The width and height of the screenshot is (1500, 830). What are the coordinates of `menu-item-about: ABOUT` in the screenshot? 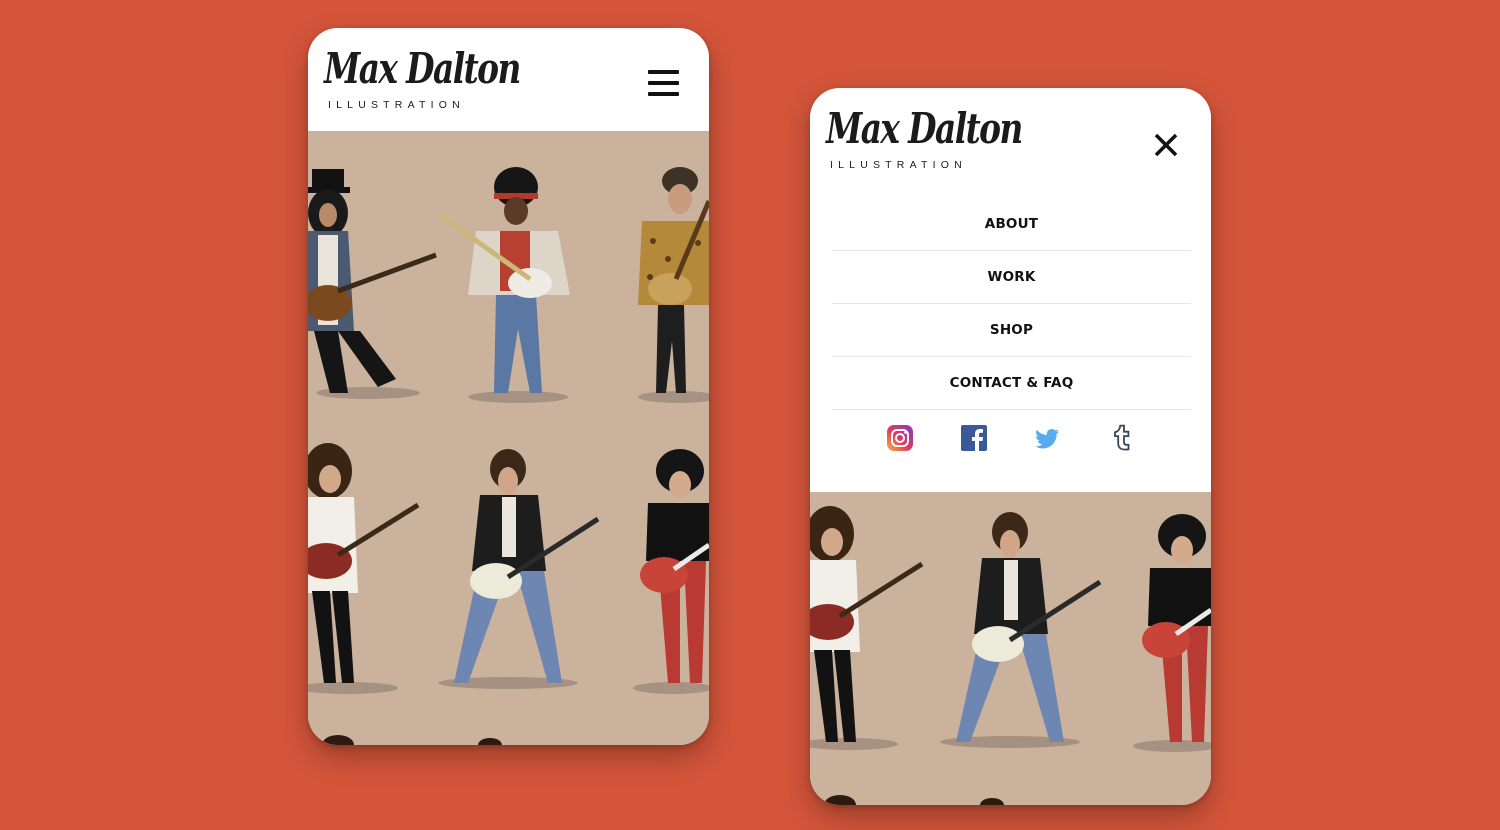 It's located at (1011, 224).